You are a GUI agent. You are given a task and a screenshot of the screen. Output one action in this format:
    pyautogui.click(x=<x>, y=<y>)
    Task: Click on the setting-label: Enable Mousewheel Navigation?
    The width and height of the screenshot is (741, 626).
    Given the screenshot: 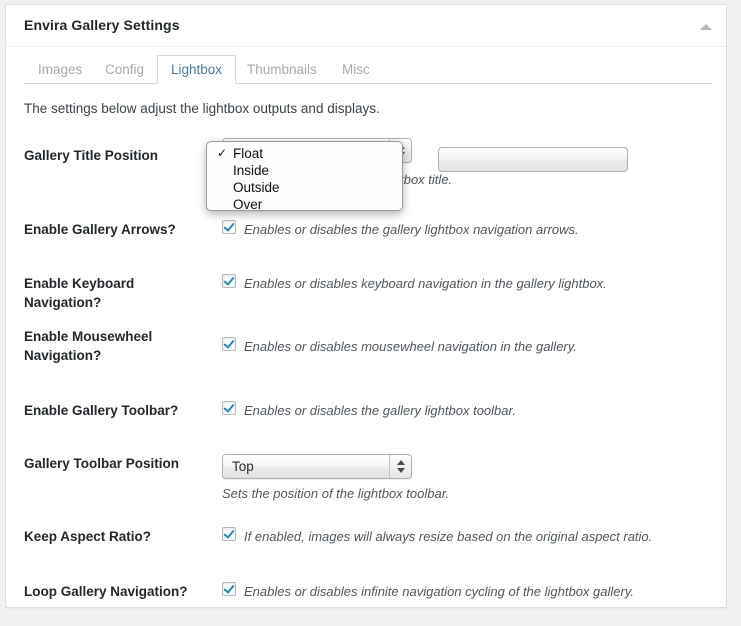 What is the action you would take?
    pyautogui.click(x=88, y=346)
    